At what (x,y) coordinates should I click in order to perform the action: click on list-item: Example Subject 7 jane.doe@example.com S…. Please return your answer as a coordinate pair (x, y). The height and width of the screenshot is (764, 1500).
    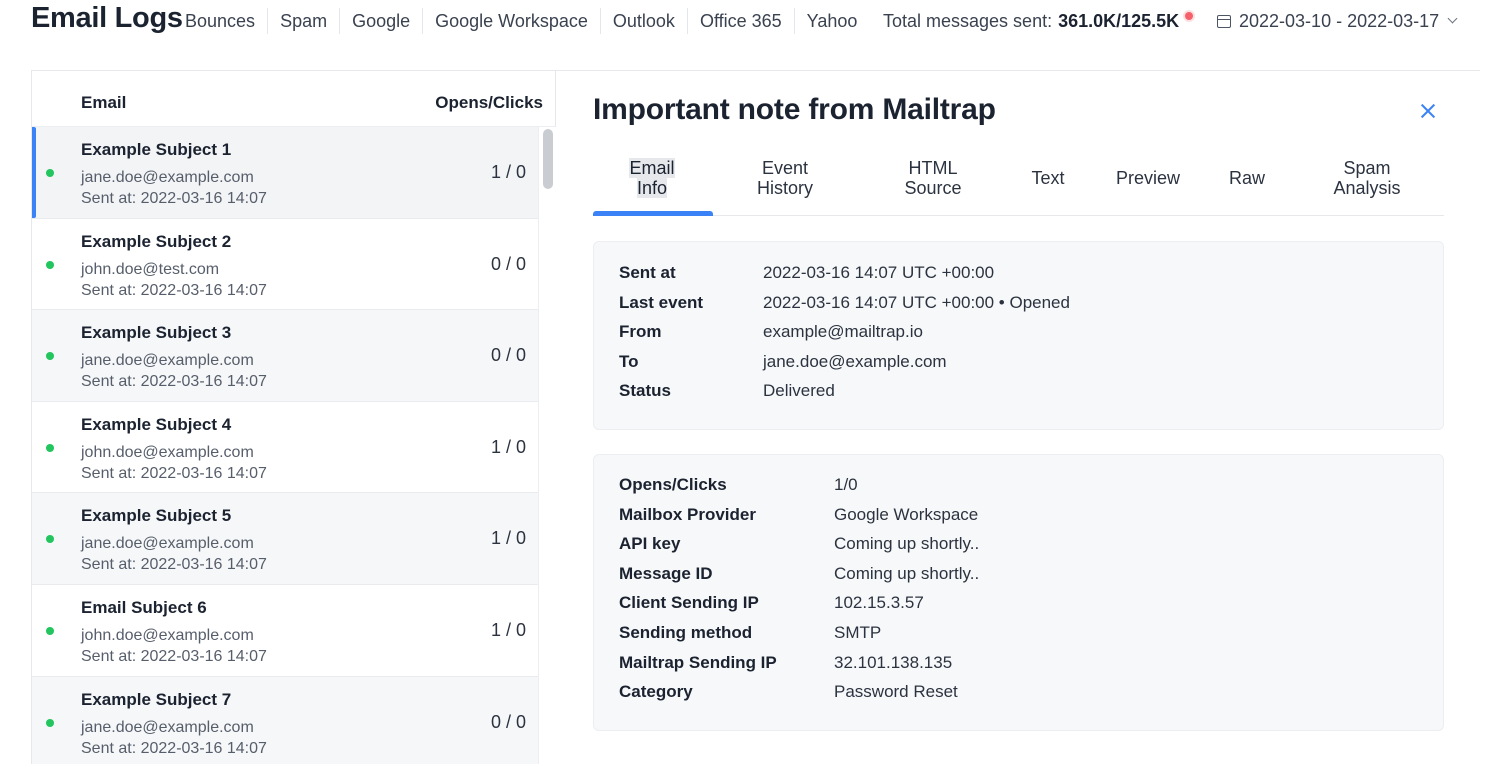
    Looking at the image, I should click on (285, 720).